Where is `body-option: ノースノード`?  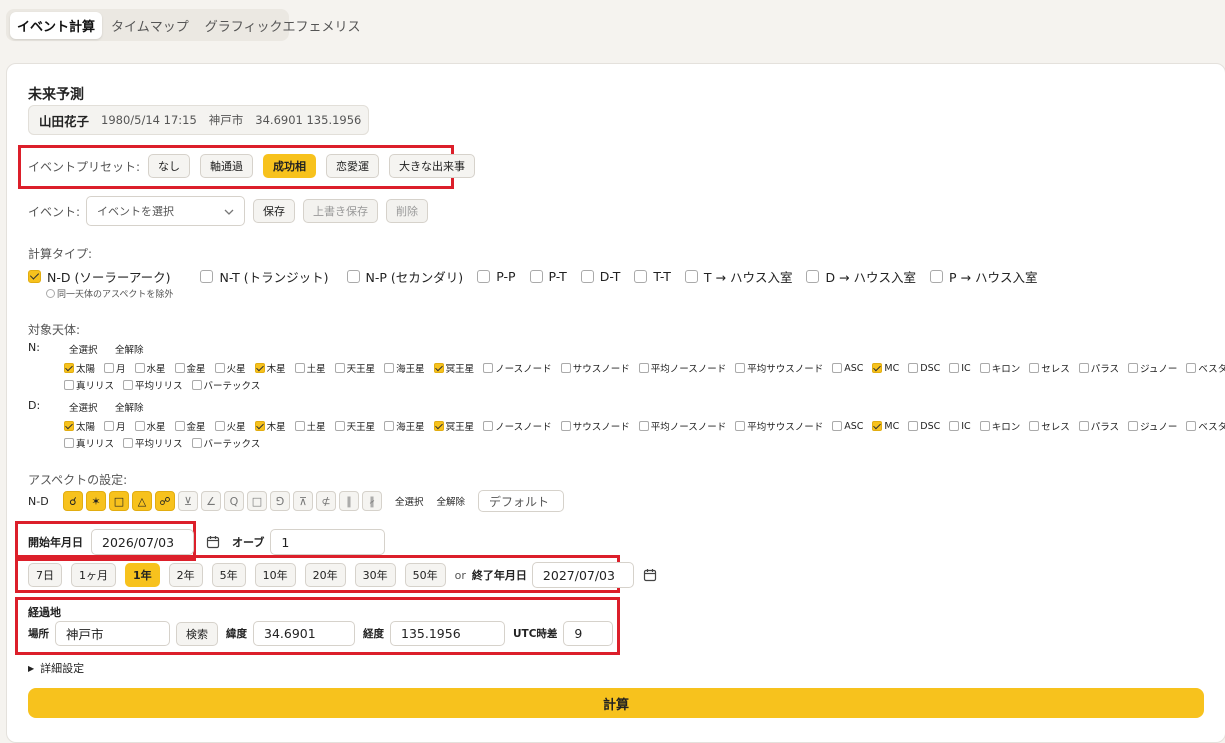
body-option: ノースノード is located at coordinates (517, 368).